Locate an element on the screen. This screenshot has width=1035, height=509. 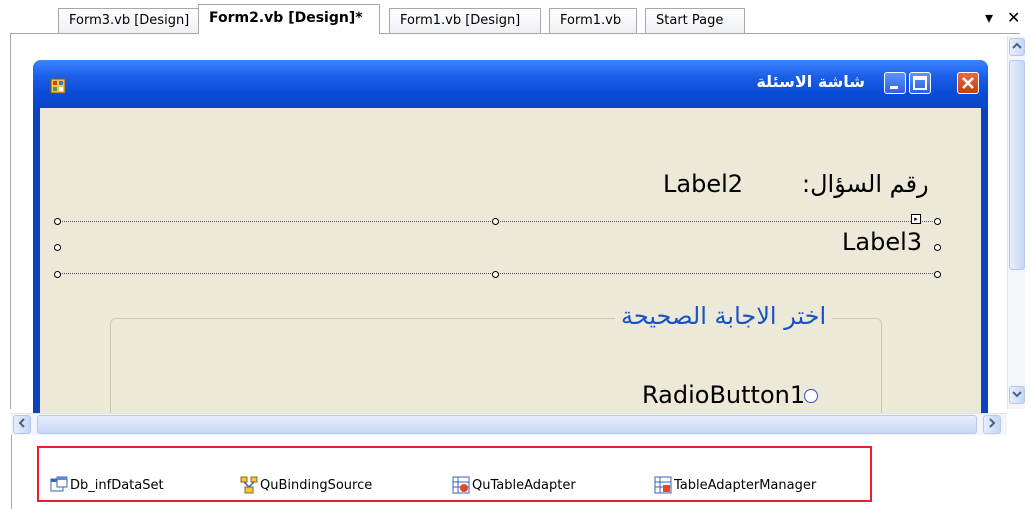
radiobutton1-label: RadioButton1 is located at coordinates (723, 395).